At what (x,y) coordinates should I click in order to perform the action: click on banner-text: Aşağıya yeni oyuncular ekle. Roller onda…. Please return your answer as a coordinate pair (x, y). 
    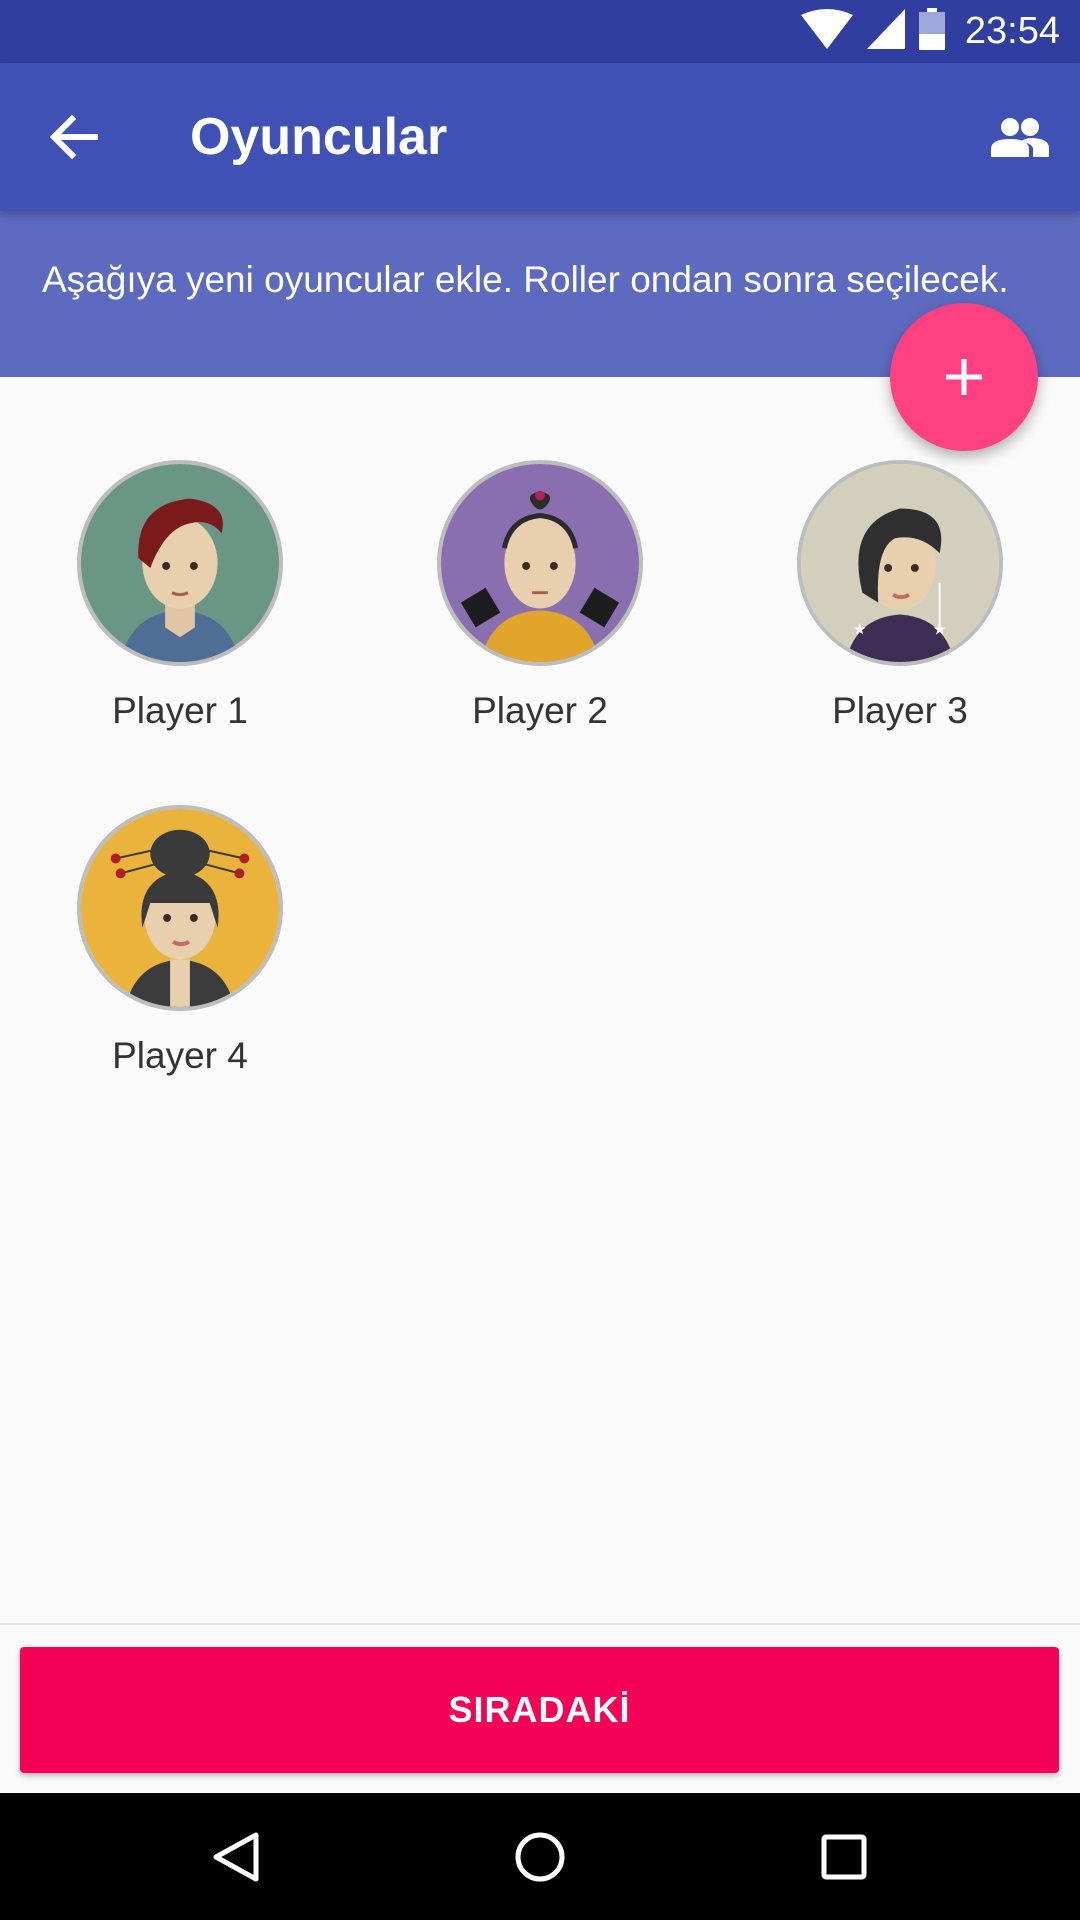
    Looking at the image, I should click on (525, 279).